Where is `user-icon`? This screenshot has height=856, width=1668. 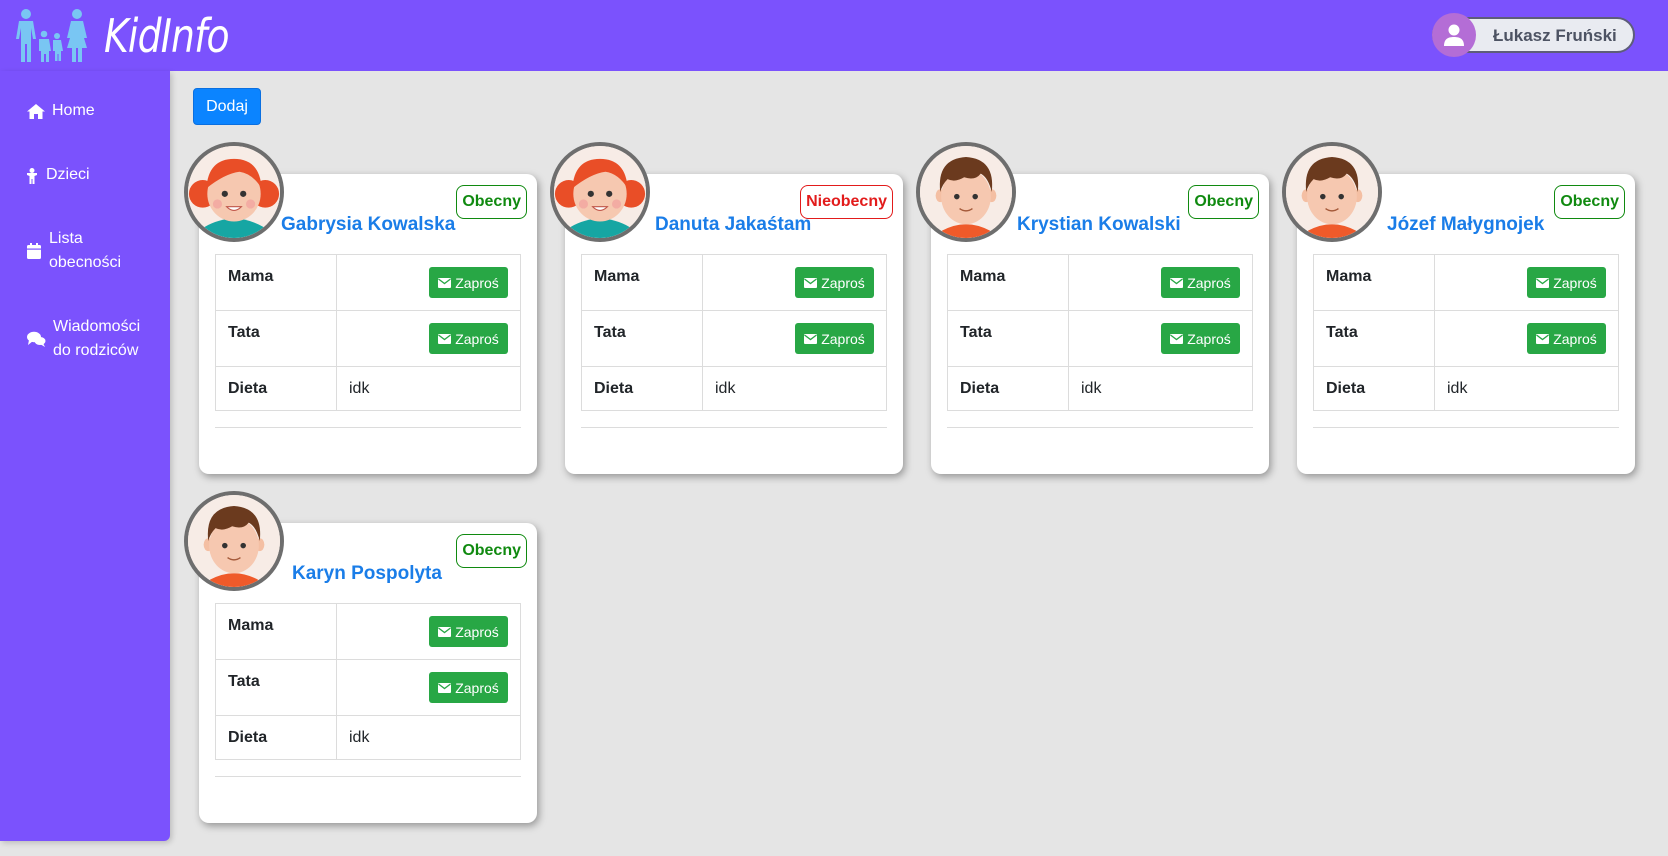 user-icon is located at coordinates (1454, 35).